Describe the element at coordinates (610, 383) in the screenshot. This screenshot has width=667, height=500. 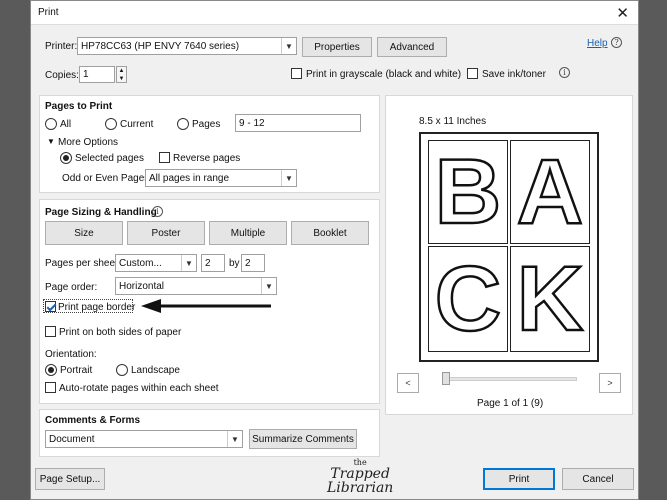
I see `next-page-button: >` at that location.